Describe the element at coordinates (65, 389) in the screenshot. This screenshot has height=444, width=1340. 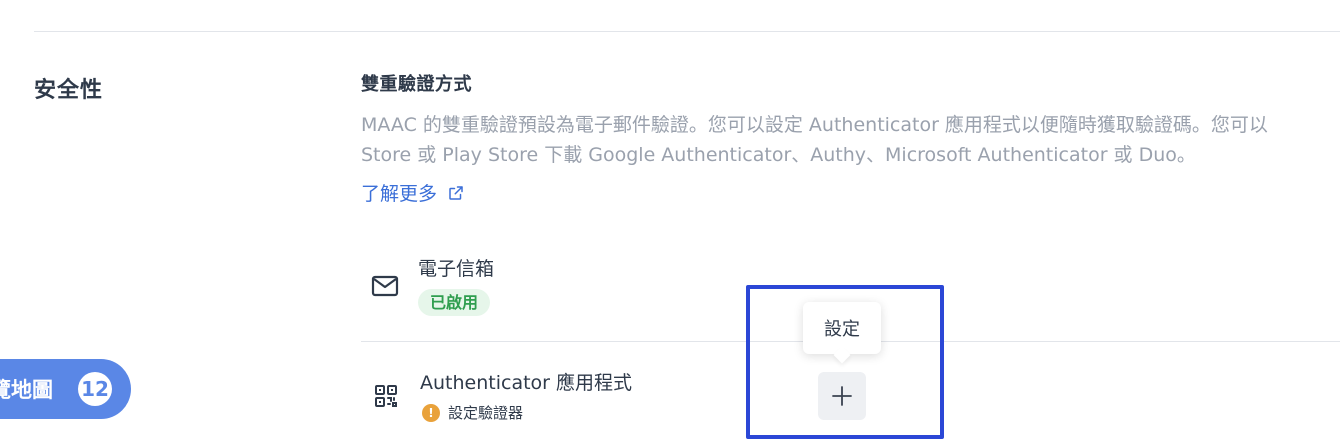
I see `guided-tour-button: 覽地圖 12` at that location.